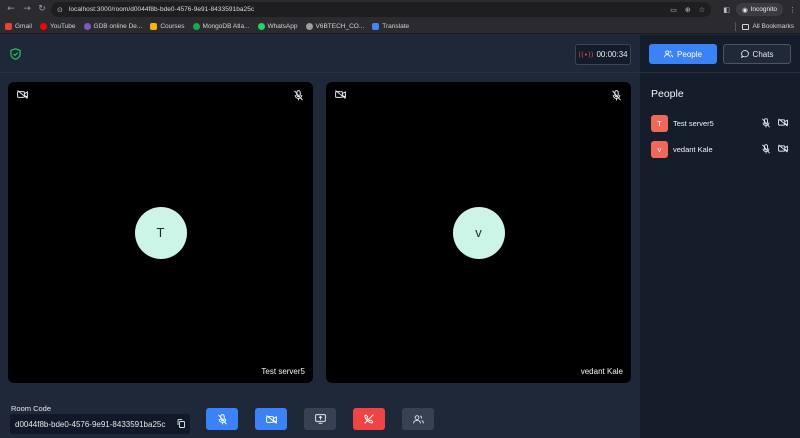 The height and width of the screenshot is (438, 800). I want to click on gdb-icon, so click(87, 26).